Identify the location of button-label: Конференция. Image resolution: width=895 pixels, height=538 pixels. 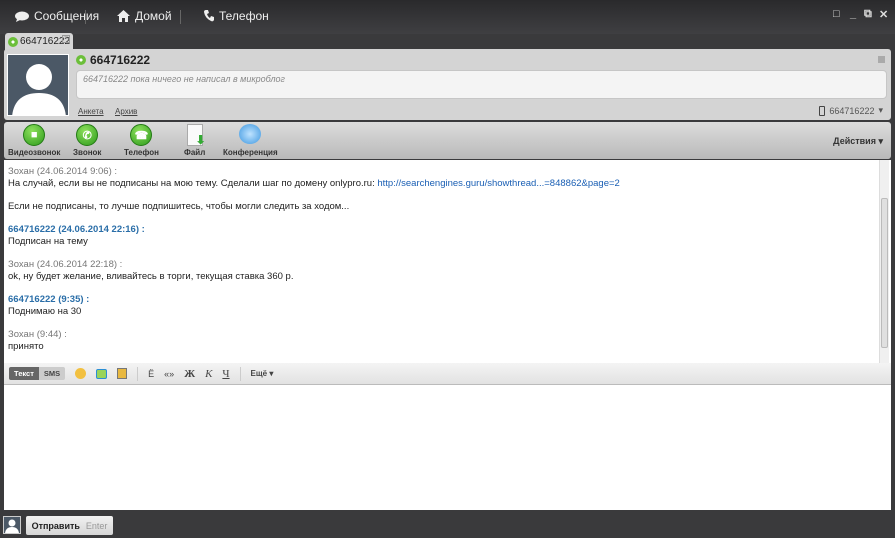
(250, 152).